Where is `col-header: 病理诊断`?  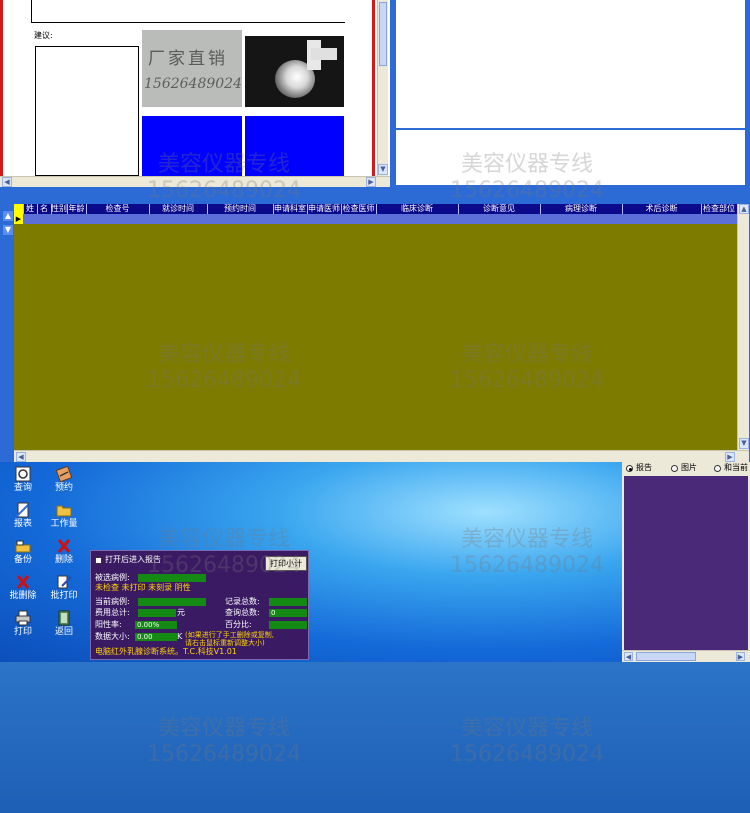 col-header: 病理诊断 is located at coordinates (581, 209).